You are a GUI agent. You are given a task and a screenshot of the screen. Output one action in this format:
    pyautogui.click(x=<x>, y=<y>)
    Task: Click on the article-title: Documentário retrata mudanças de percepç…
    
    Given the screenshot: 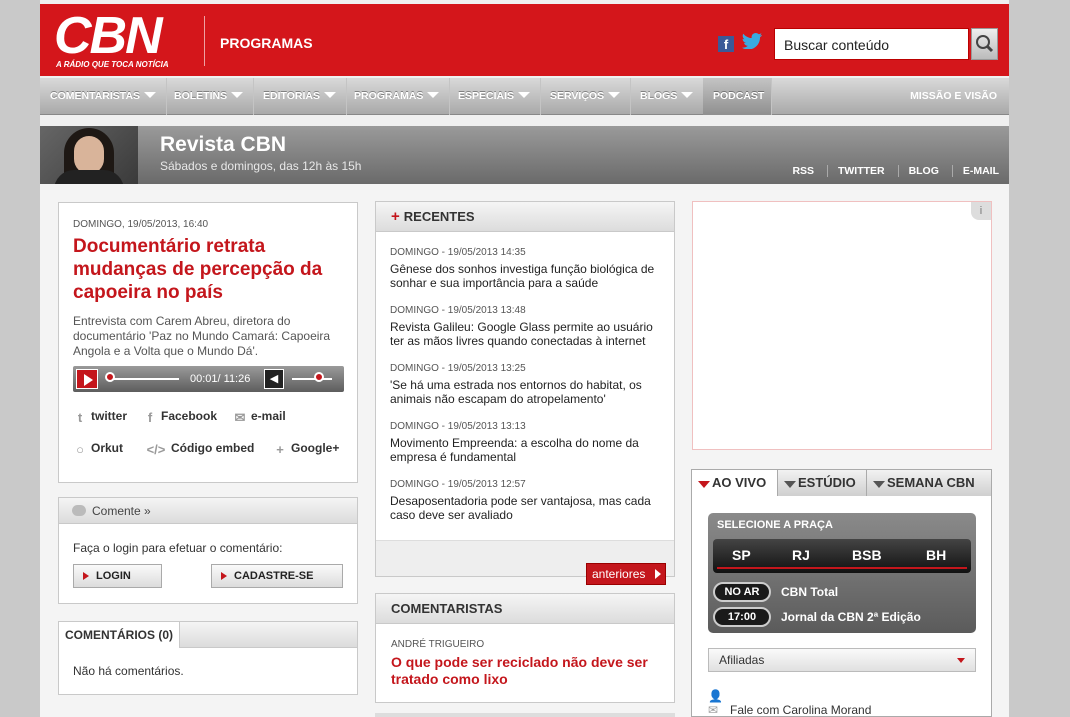 What is the action you would take?
    pyautogui.click(x=213, y=269)
    